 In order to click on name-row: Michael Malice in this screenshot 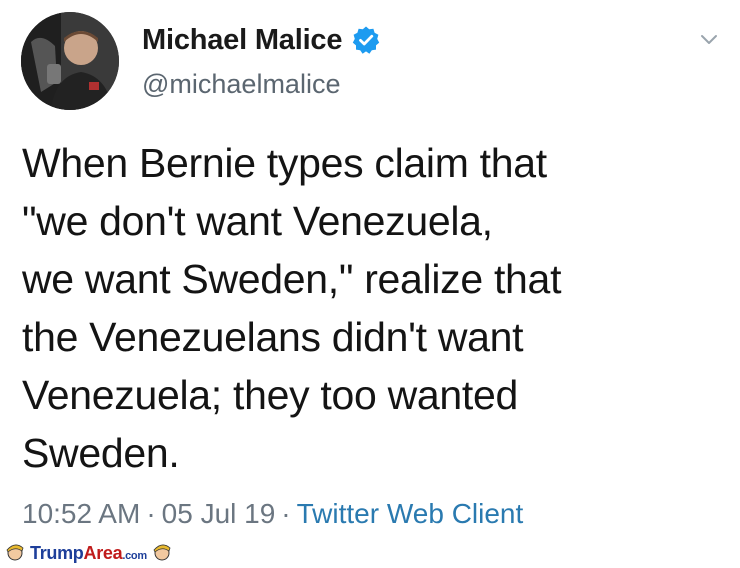, I will do `click(261, 40)`.